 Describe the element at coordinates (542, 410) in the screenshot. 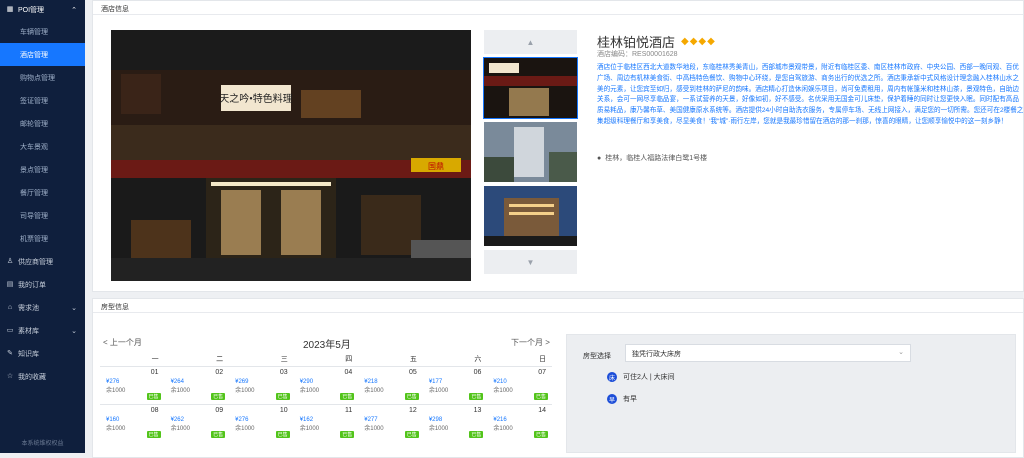

I see `day-number: 14` at that location.